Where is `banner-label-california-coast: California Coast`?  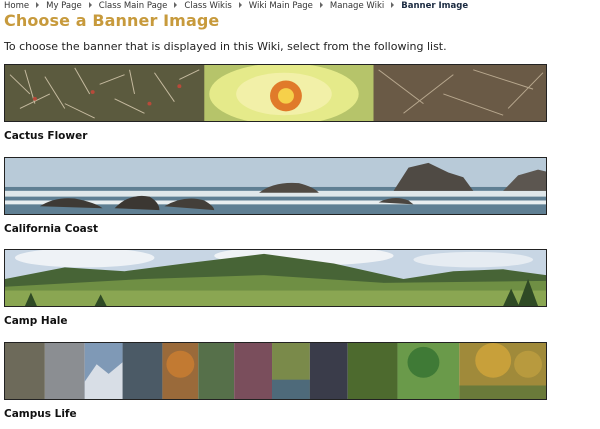
banner-label-california-coast: California Coast is located at coordinates (51, 229).